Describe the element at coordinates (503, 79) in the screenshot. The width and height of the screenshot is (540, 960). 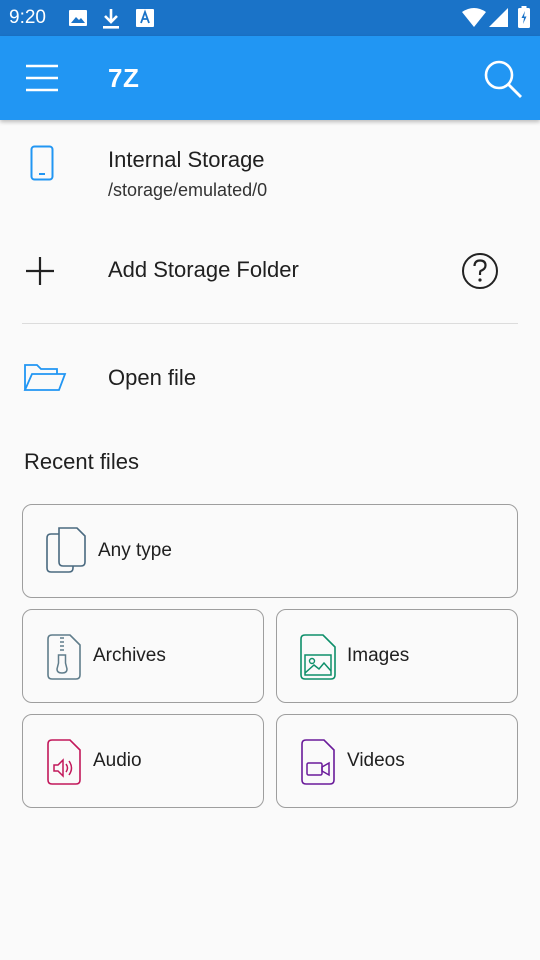
I see `search-icon` at that location.